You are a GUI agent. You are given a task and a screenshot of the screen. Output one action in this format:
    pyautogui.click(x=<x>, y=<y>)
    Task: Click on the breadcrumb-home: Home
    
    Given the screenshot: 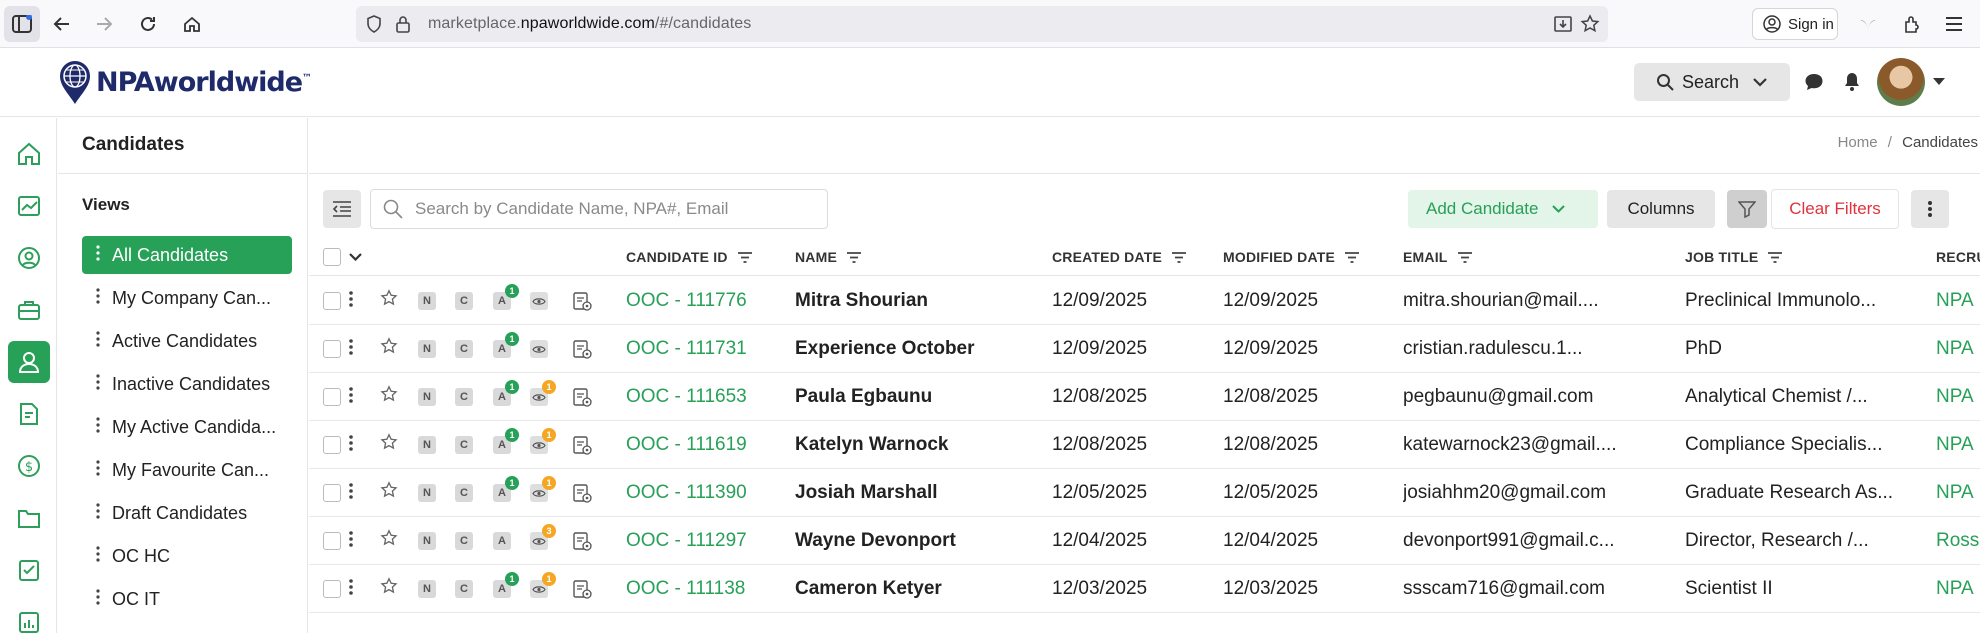 What is the action you would take?
    pyautogui.click(x=1858, y=142)
    